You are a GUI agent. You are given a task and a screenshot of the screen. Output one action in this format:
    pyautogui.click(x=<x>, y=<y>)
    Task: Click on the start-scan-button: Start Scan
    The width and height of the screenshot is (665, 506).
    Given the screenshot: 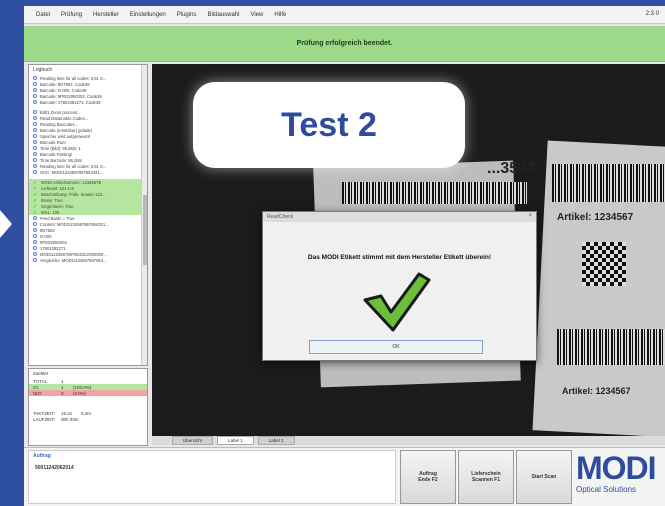 What is the action you would take?
    pyautogui.click(x=544, y=477)
    